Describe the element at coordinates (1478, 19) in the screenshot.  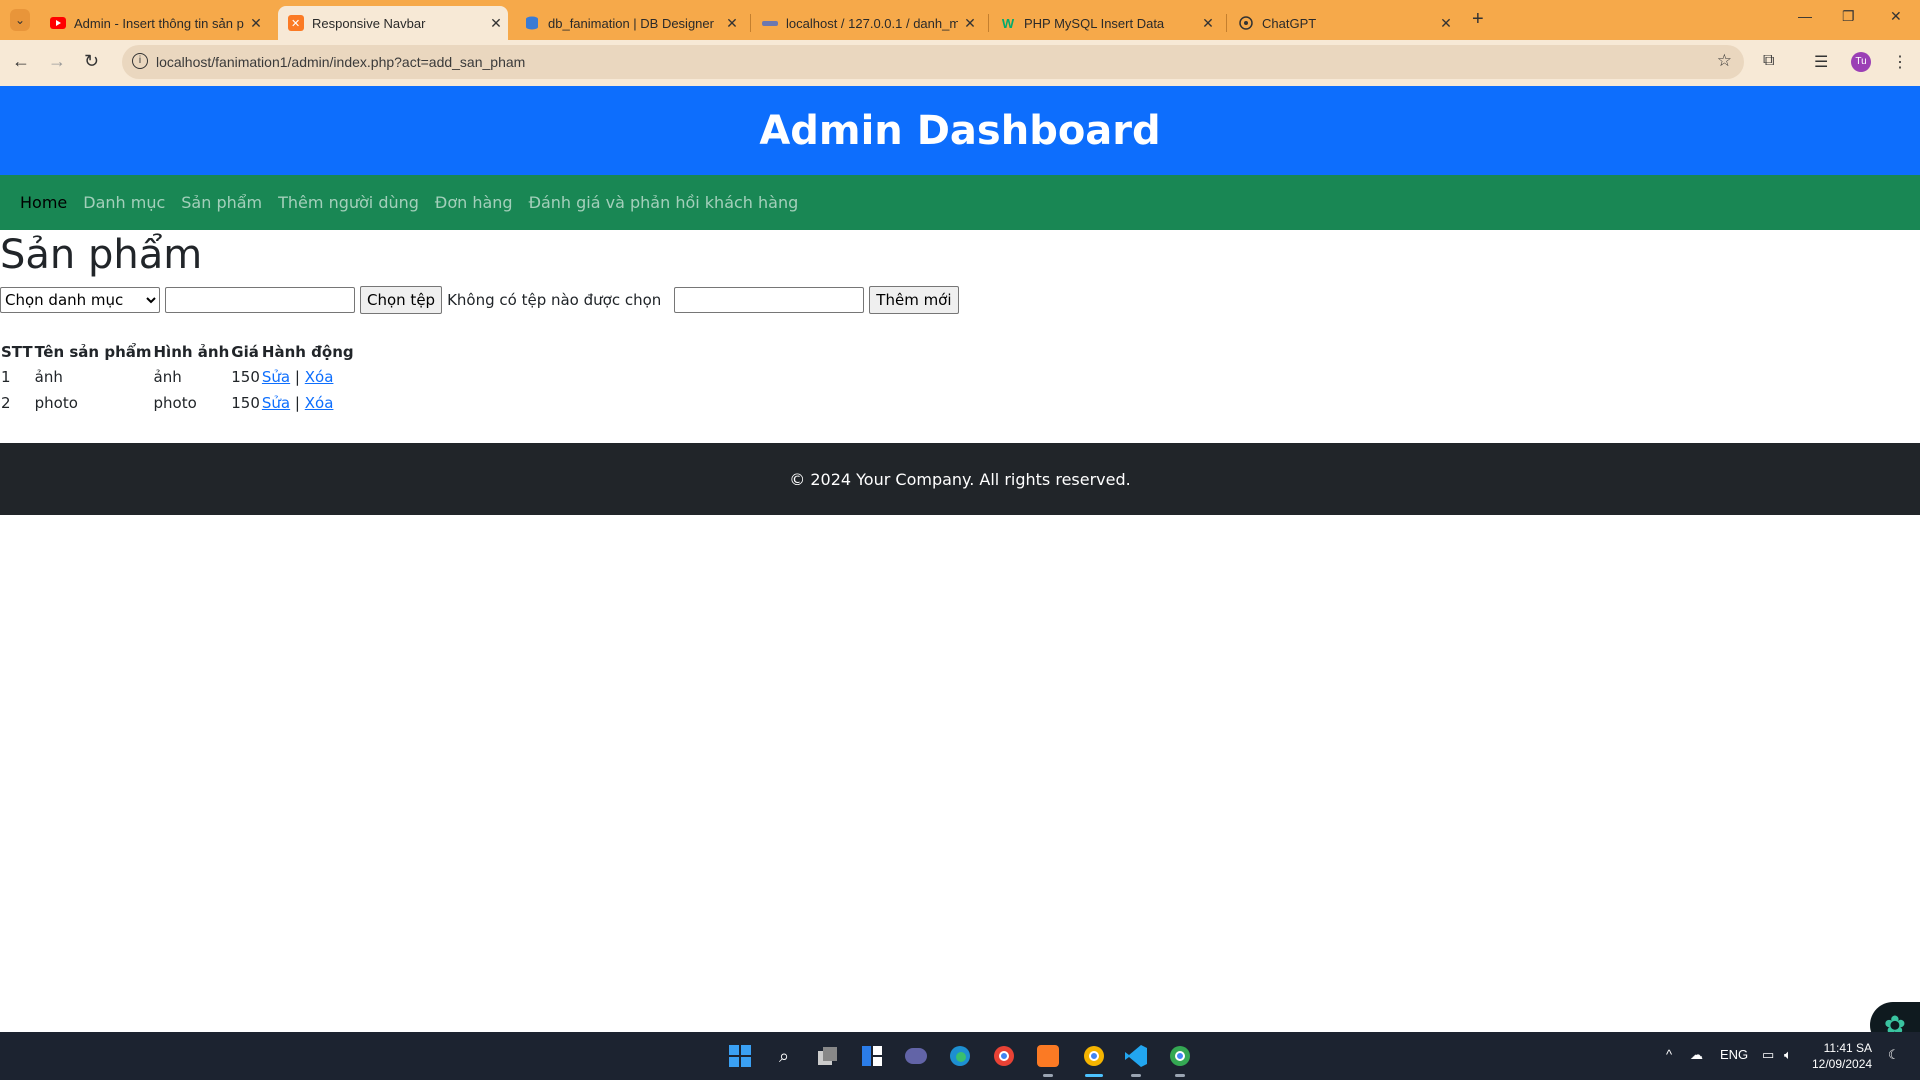
I see `new-tab-button: +` at that location.